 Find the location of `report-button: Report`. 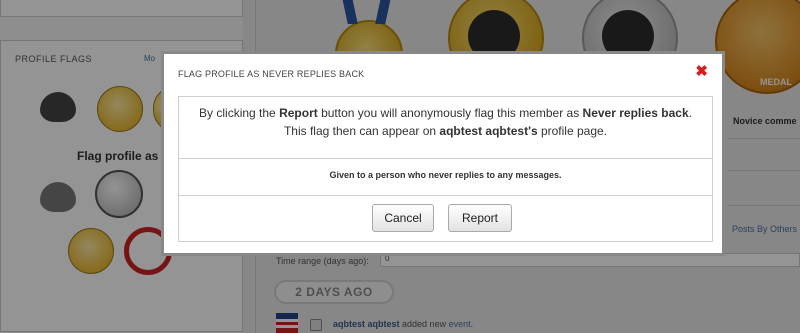

report-button: Report is located at coordinates (480, 218).